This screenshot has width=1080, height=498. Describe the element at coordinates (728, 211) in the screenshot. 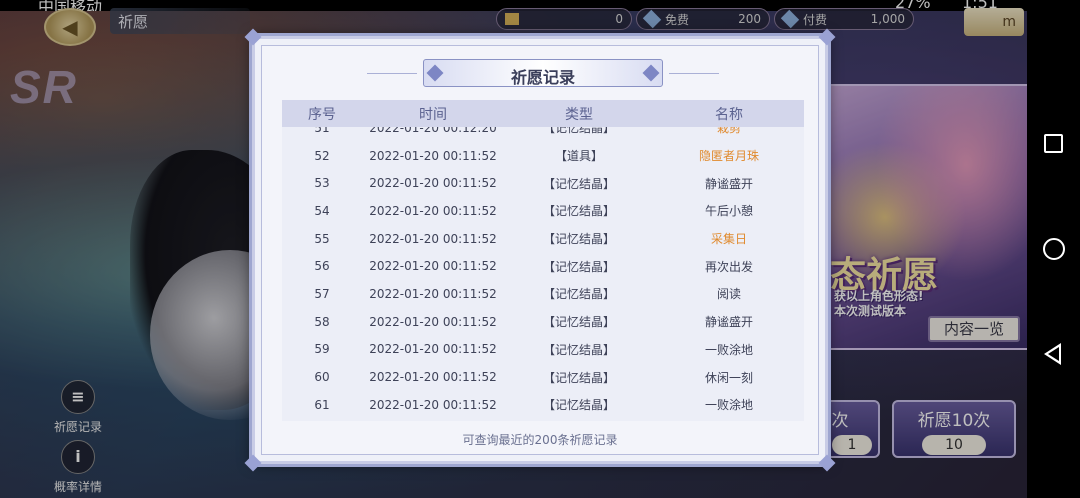

I see `row-name: 午后小憩` at that location.